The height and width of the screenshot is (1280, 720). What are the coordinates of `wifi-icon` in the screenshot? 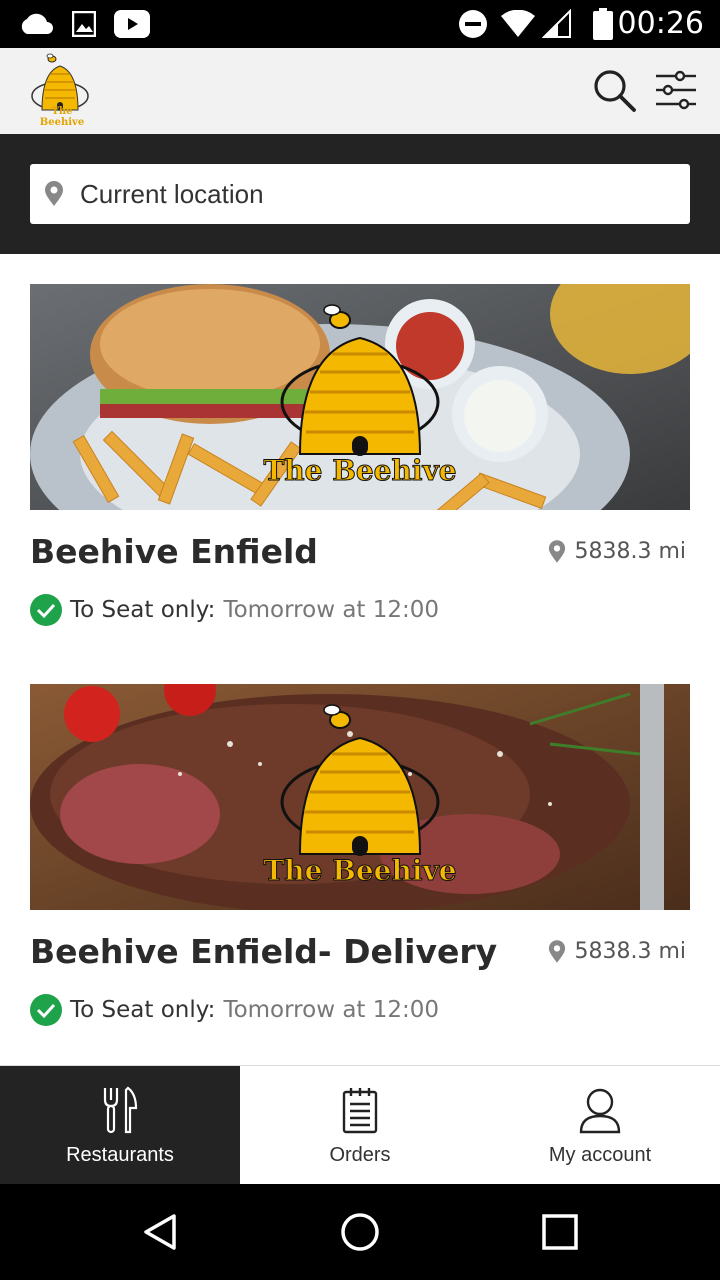 It's located at (518, 23).